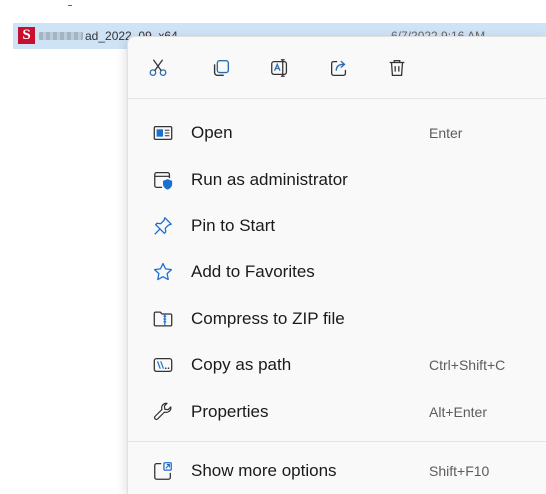 The image size is (546, 494). I want to click on copy-button, so click(221, 68).